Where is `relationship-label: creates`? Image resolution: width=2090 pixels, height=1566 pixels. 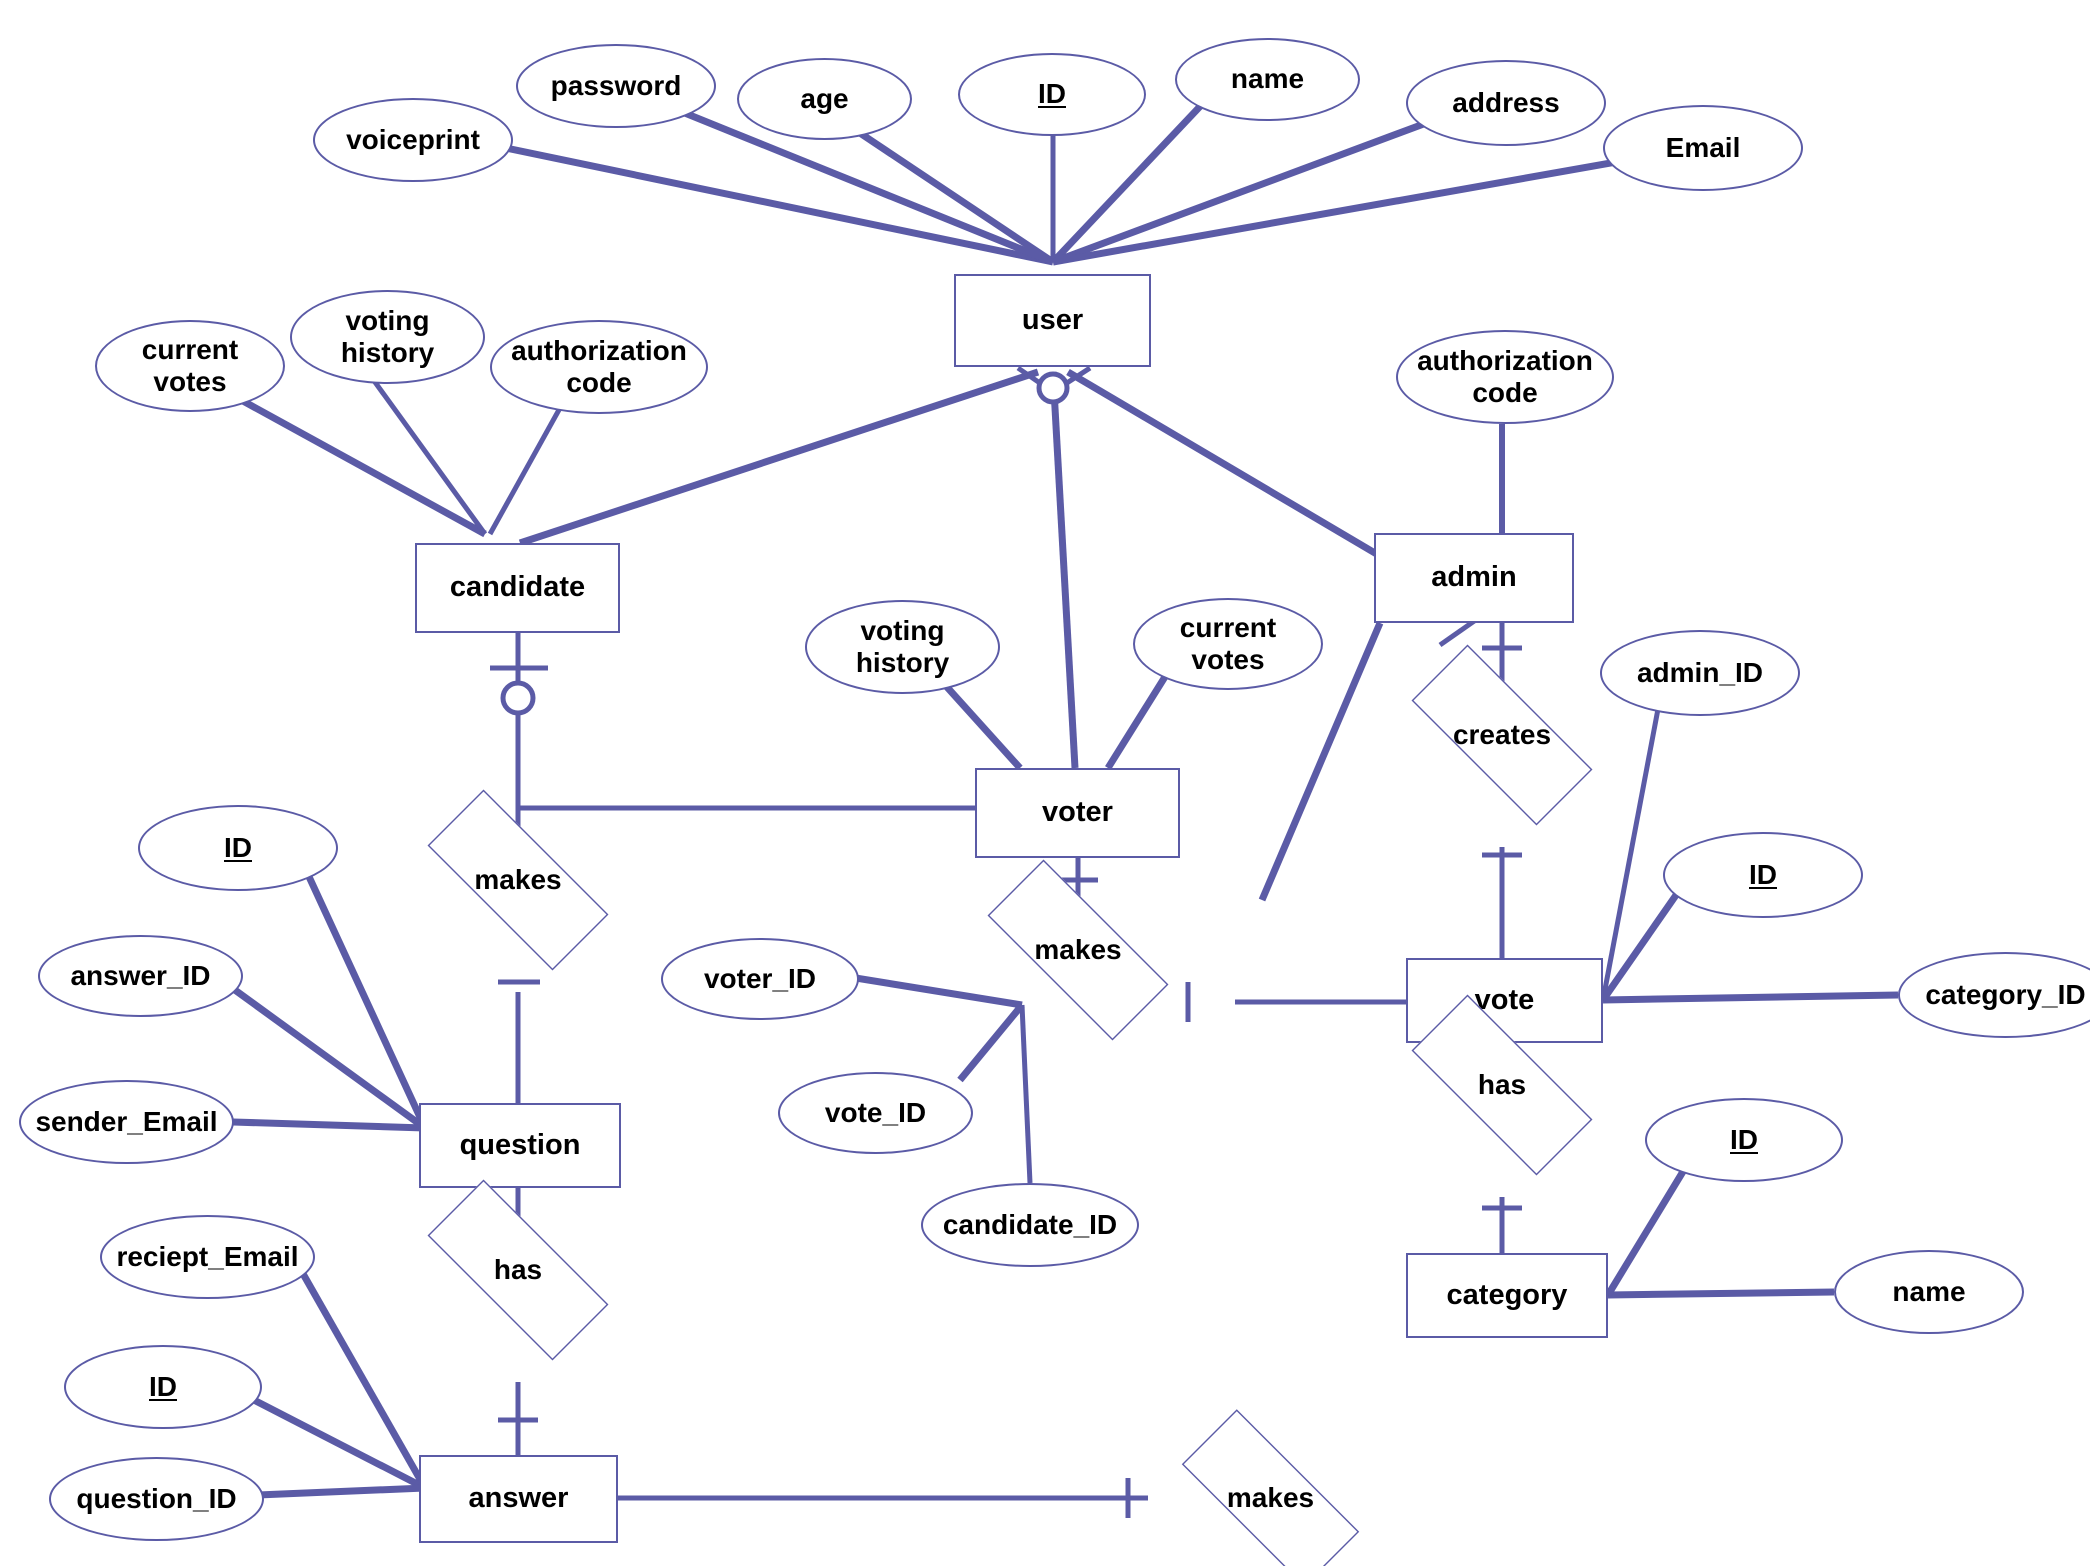
relationship-label: creates is located at coordinates (1502, 734).